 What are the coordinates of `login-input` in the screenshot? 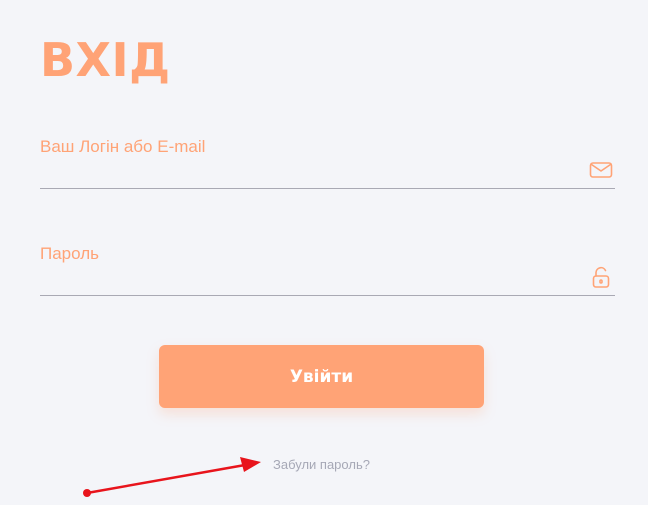 It's located at (310, 160).